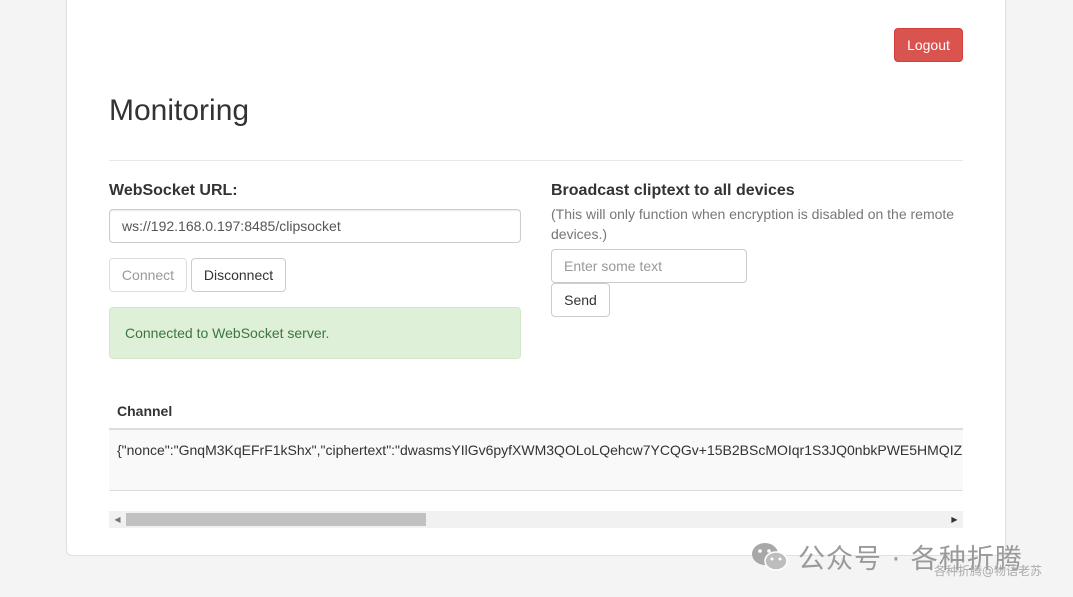 This screenshot has height=597, width=1073. Describe the element at coordinates (988, 571) in the screenshot. I see `watermark-subtext: 各种折腾@物语老苏` at that location.